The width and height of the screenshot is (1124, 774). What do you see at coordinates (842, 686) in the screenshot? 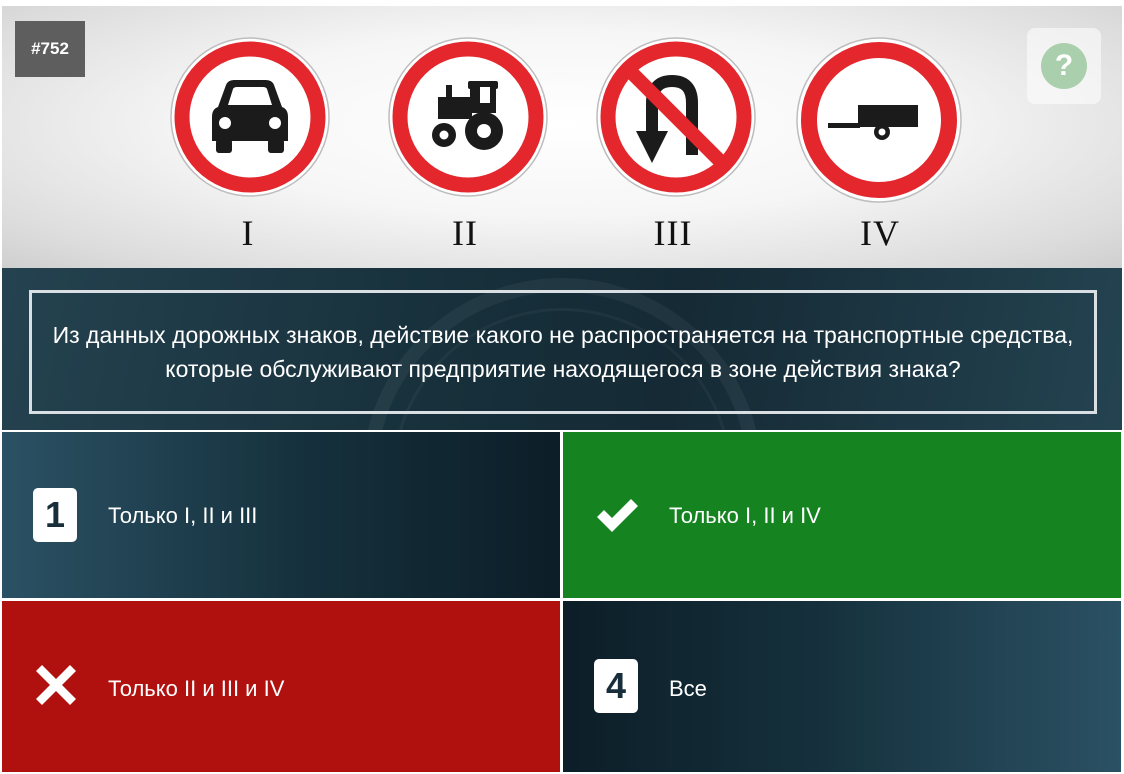
I see `answer-option-4: 4 Все` at bounding box center [842, 686].